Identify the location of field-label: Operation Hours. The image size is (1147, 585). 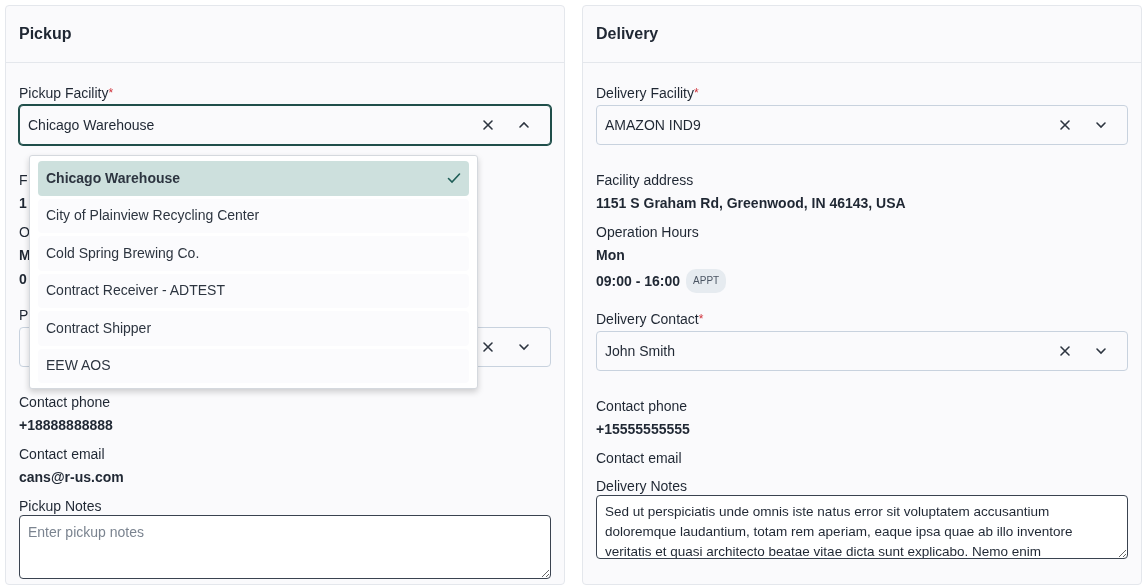
(647, 232).